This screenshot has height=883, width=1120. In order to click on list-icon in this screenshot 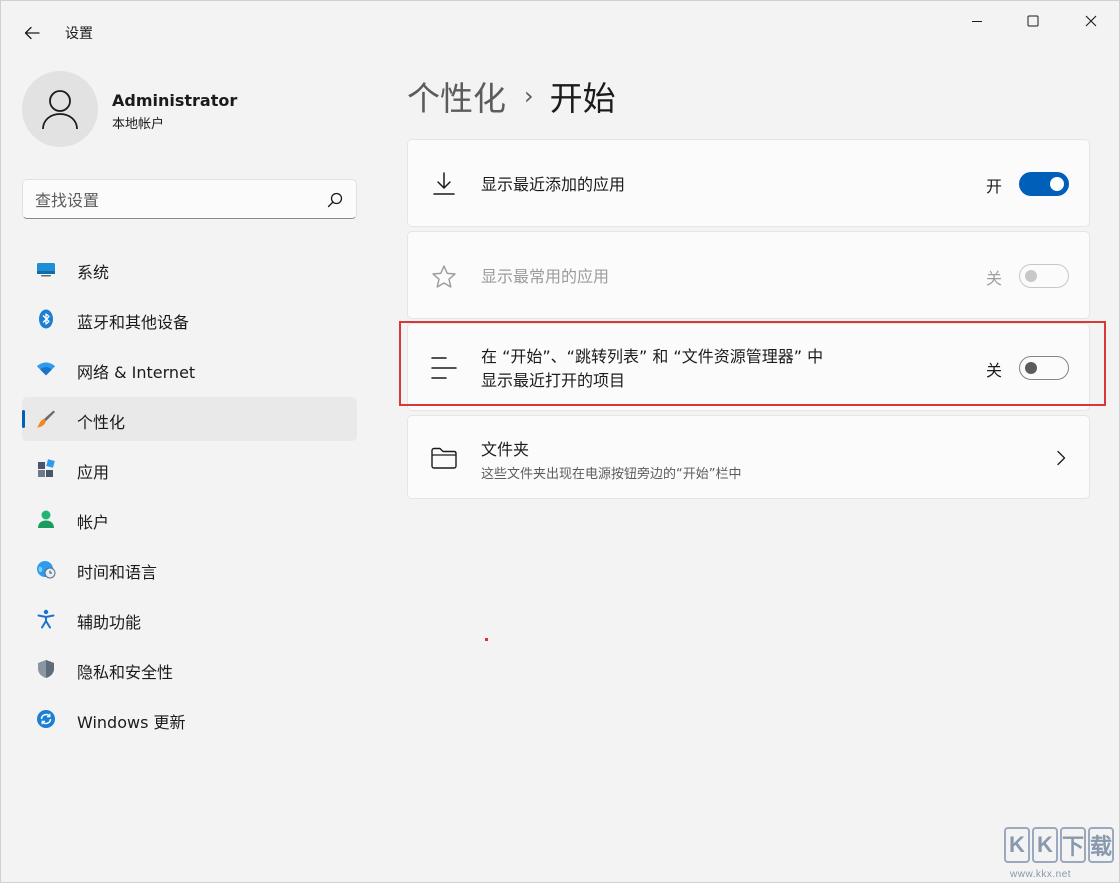, I will do `click(444, 368)`.